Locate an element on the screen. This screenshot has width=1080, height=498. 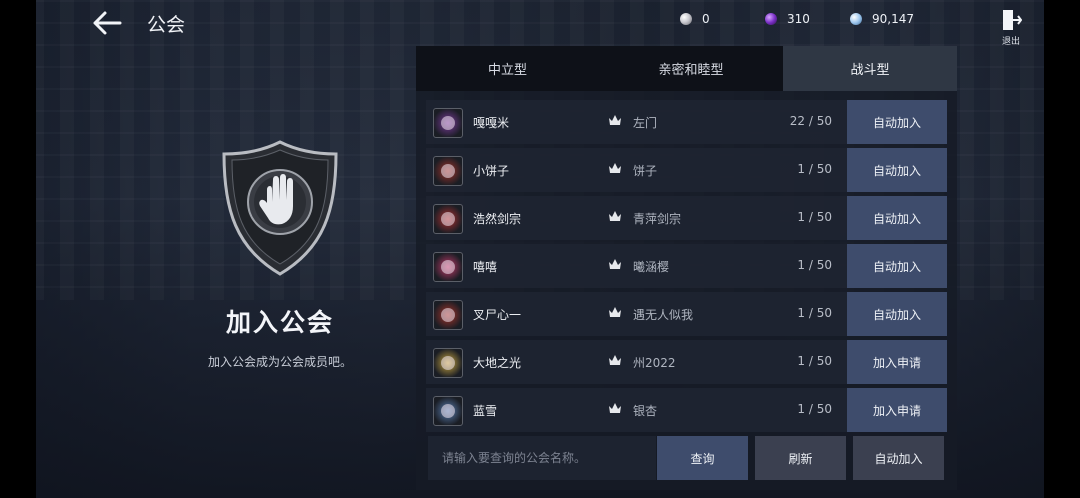
guild-type-tabs: 中立型 亲密和睦型 战斗型 is located at coordinates (686, 68).